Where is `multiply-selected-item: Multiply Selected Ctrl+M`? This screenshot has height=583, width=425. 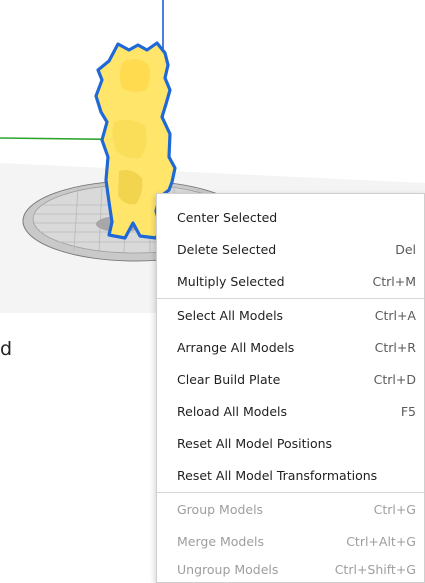 multiply-selected-item: Multiply Selected Ctrl+M is located at coordinates (290, 281).